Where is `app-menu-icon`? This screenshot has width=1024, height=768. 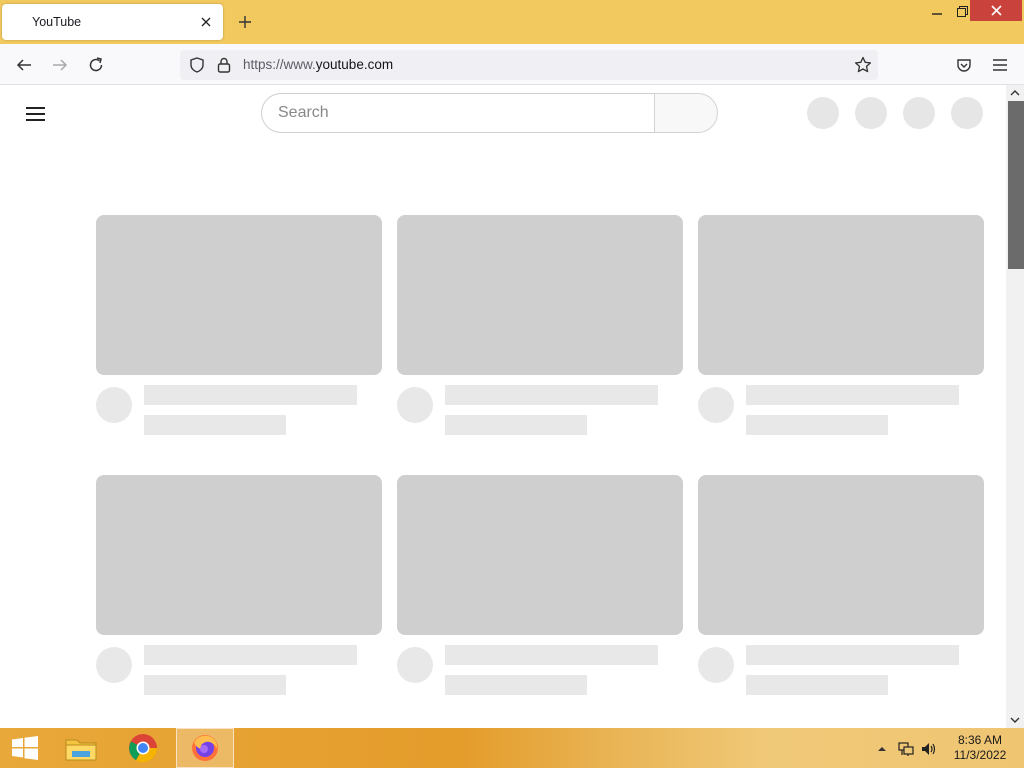 app-menu-icon is located at coordinates (1000, 65).